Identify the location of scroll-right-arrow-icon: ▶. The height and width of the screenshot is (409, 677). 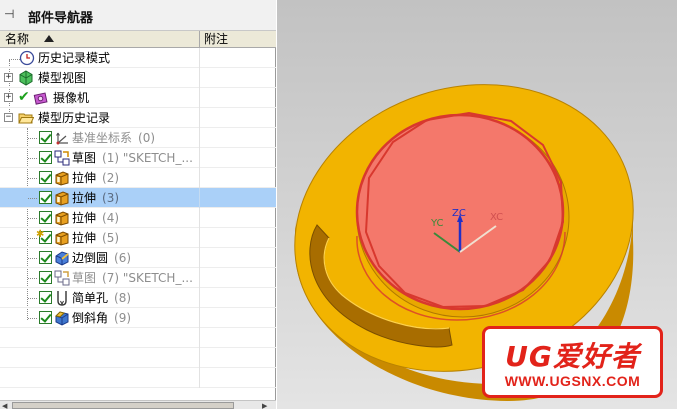
(264, 405).